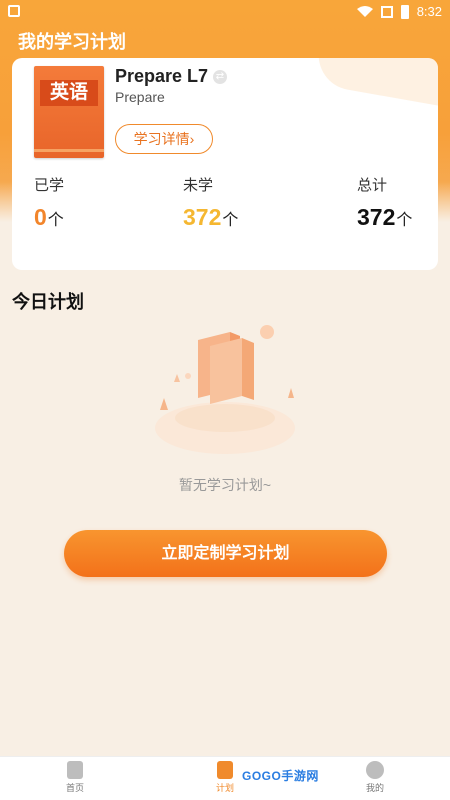 Image resolution: width=450 pixels, height=800 pixels. I want to click on tab-label: 计划, so click(224, 788).